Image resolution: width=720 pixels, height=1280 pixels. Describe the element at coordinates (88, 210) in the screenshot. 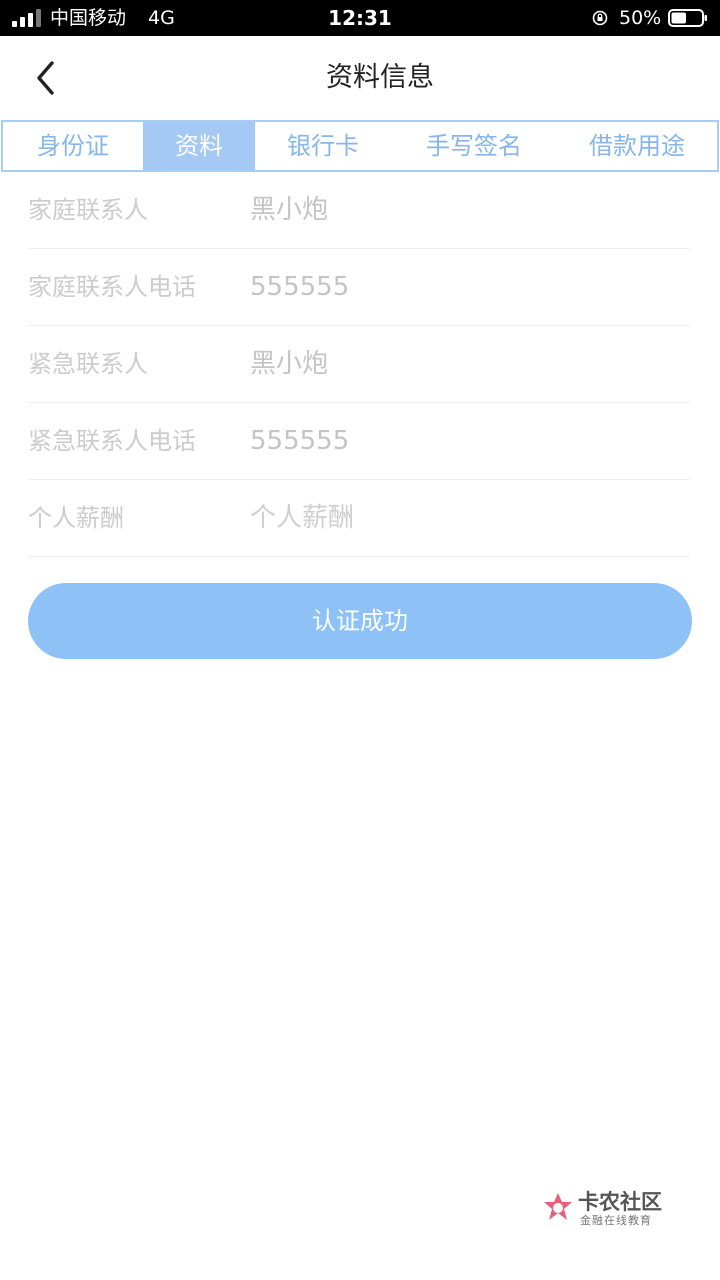

I see `family-contact-label: 家庭联系人` at that location.